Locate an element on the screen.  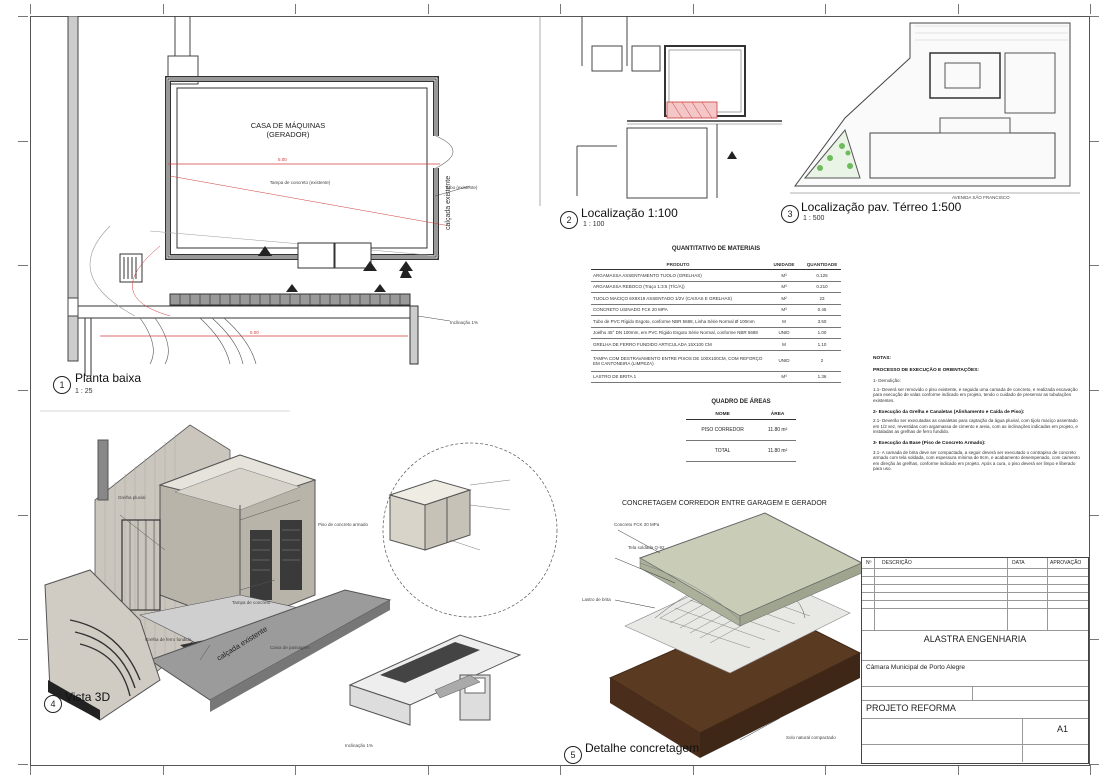
company-name: ALASTRA ENGENHARIA is located at coordinates (975, 639).